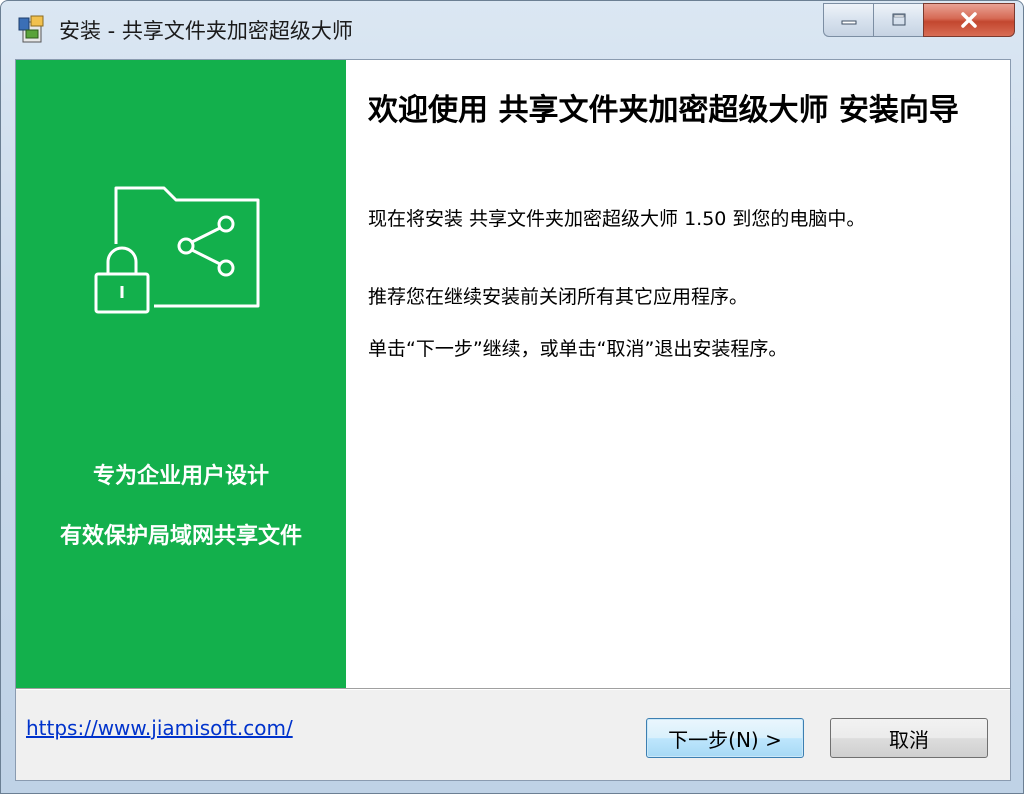 The image size is (1026, 796). What do you see at coordinates (180, 536) in the screenshot?
I see `slogan-protect-lan: 有效保护局域网共享文件` at bounding box center [180, 536].